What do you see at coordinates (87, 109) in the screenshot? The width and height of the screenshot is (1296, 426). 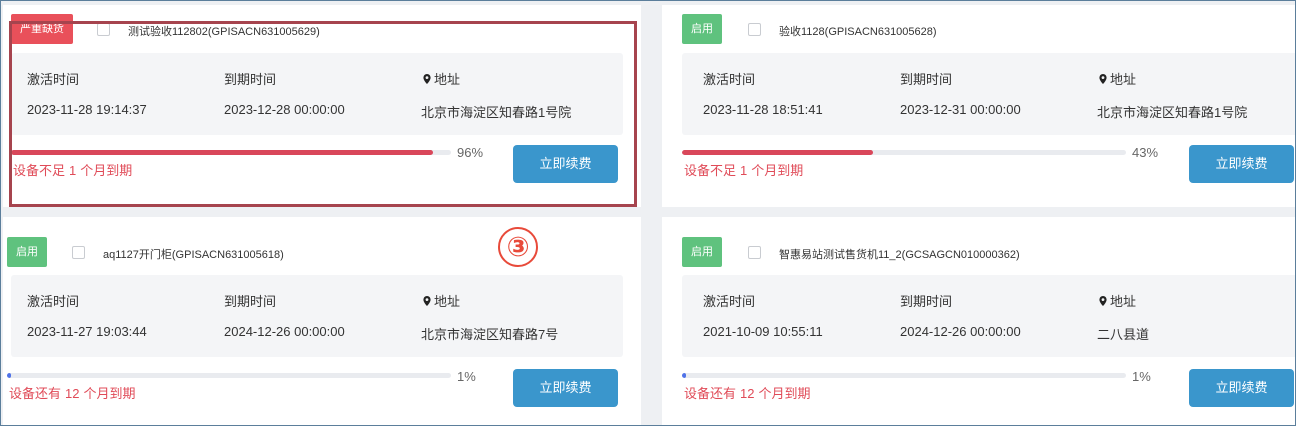 I see `activation-time-value: 2023-11-28 19:14:37` at bounding box center [87, 109].